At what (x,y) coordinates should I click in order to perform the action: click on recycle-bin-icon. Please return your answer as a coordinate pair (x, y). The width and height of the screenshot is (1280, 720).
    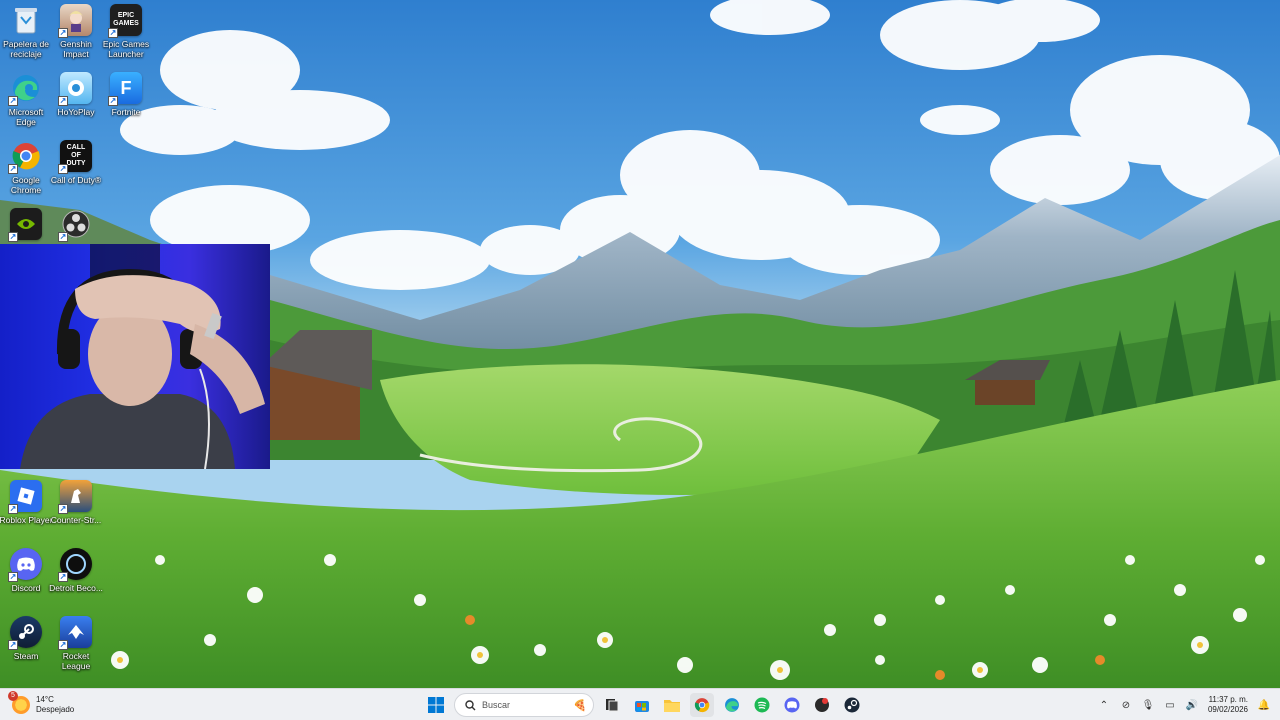
    Looking at the image, I should click on (26, 20).